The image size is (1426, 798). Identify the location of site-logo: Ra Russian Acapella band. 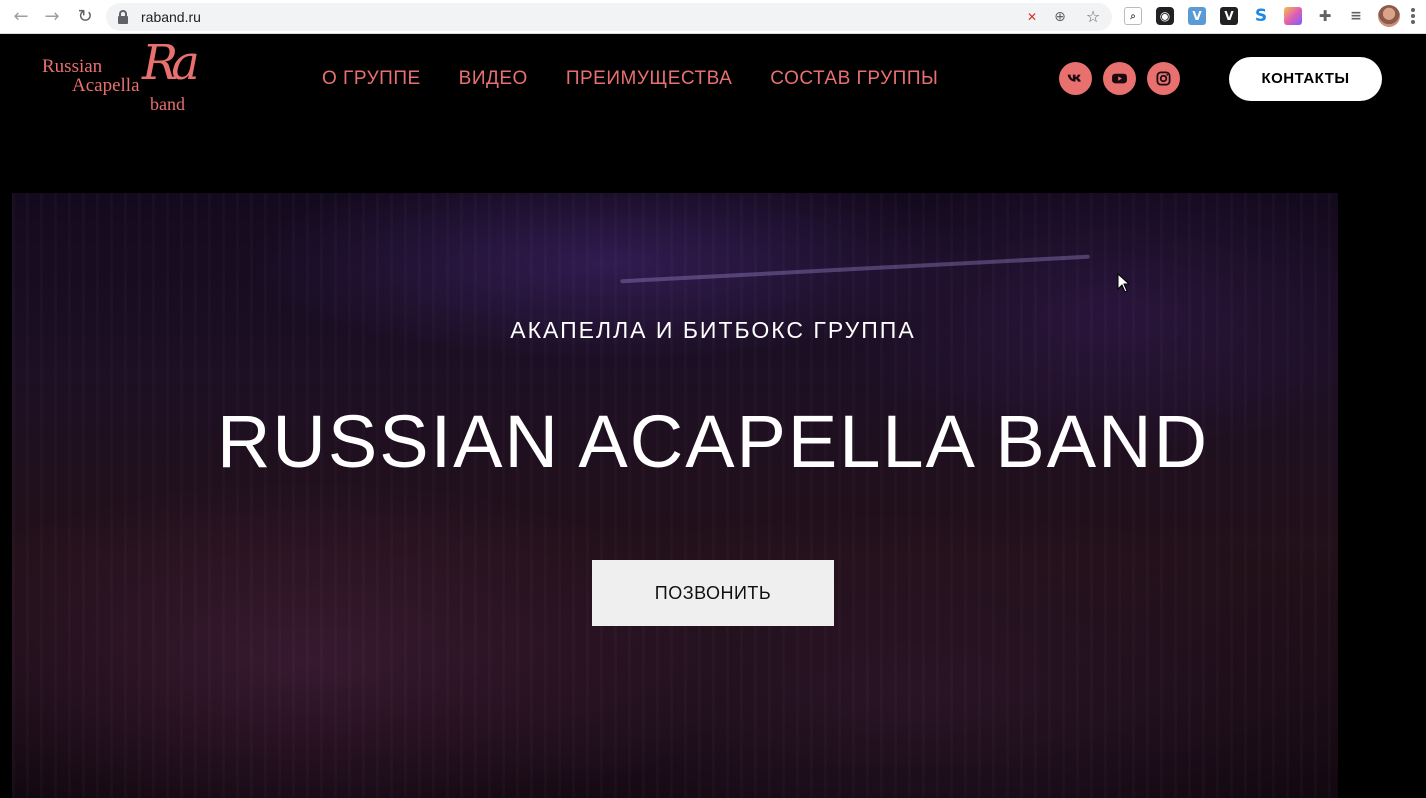
(127, 76).